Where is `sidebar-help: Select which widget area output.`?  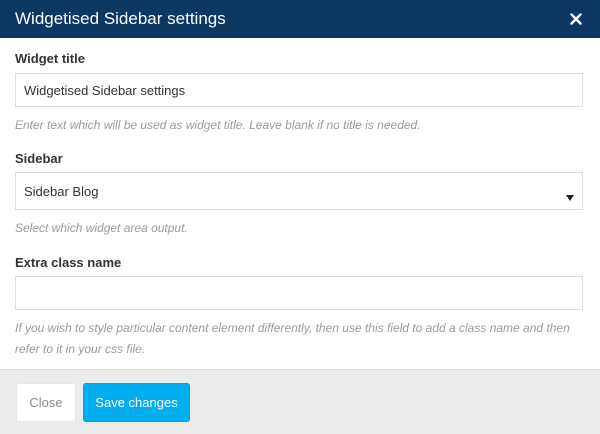
sidebar-help: Select which widget area output. is located at coordinates (101, 228).